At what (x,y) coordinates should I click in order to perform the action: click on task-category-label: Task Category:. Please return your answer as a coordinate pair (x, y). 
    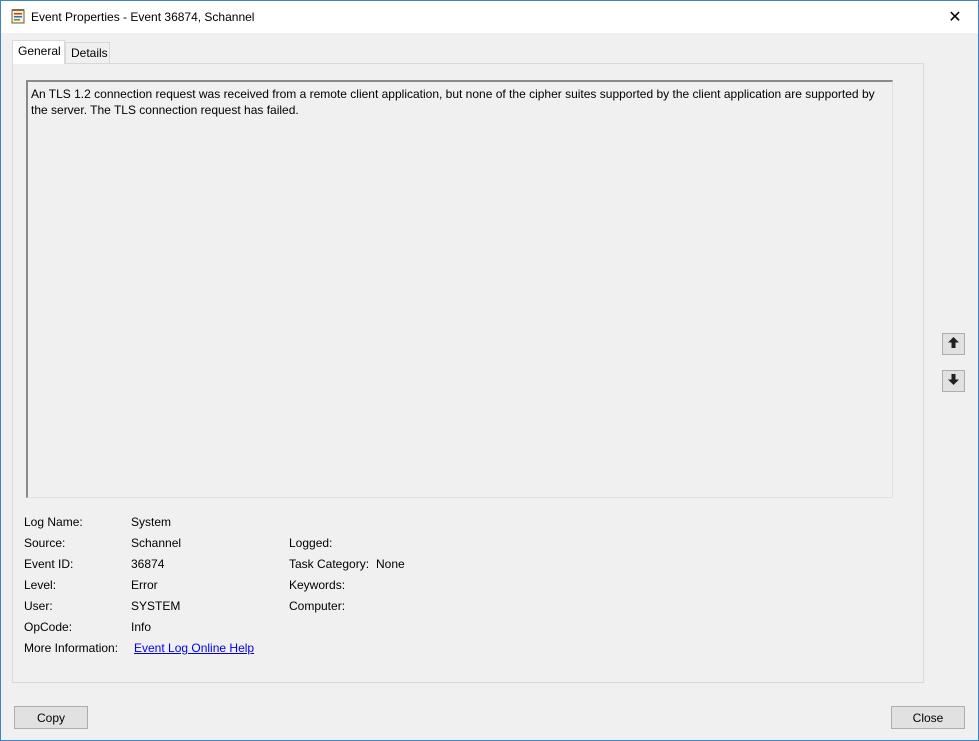
    Looking at the image, I should click on (329, 564).